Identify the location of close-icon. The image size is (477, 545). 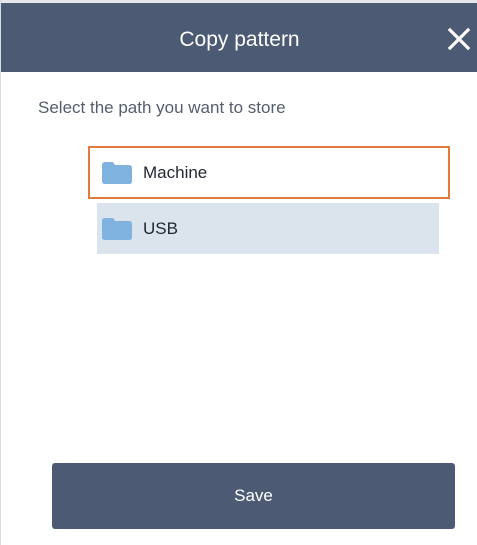
(459, 39).